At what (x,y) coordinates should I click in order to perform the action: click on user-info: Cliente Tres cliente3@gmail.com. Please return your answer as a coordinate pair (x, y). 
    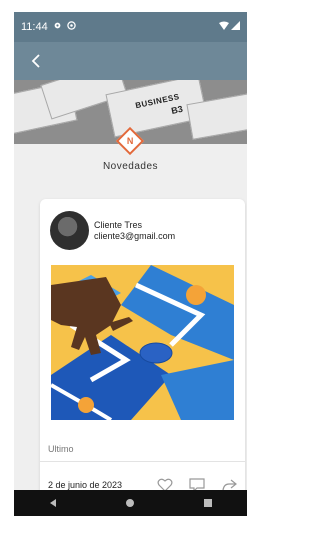
    Looking at the image, I should click on (134, 231).